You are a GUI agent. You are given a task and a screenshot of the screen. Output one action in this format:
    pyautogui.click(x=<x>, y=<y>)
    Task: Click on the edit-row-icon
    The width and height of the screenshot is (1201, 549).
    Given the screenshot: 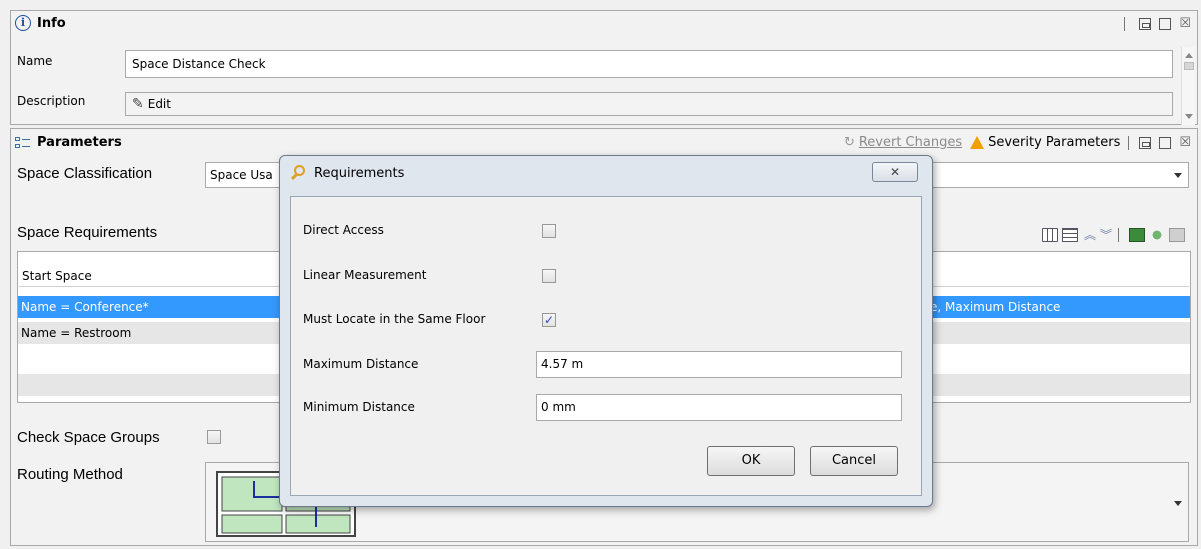 What is the action you would take?
    pyautogui.click(x=1069, y=234)
    